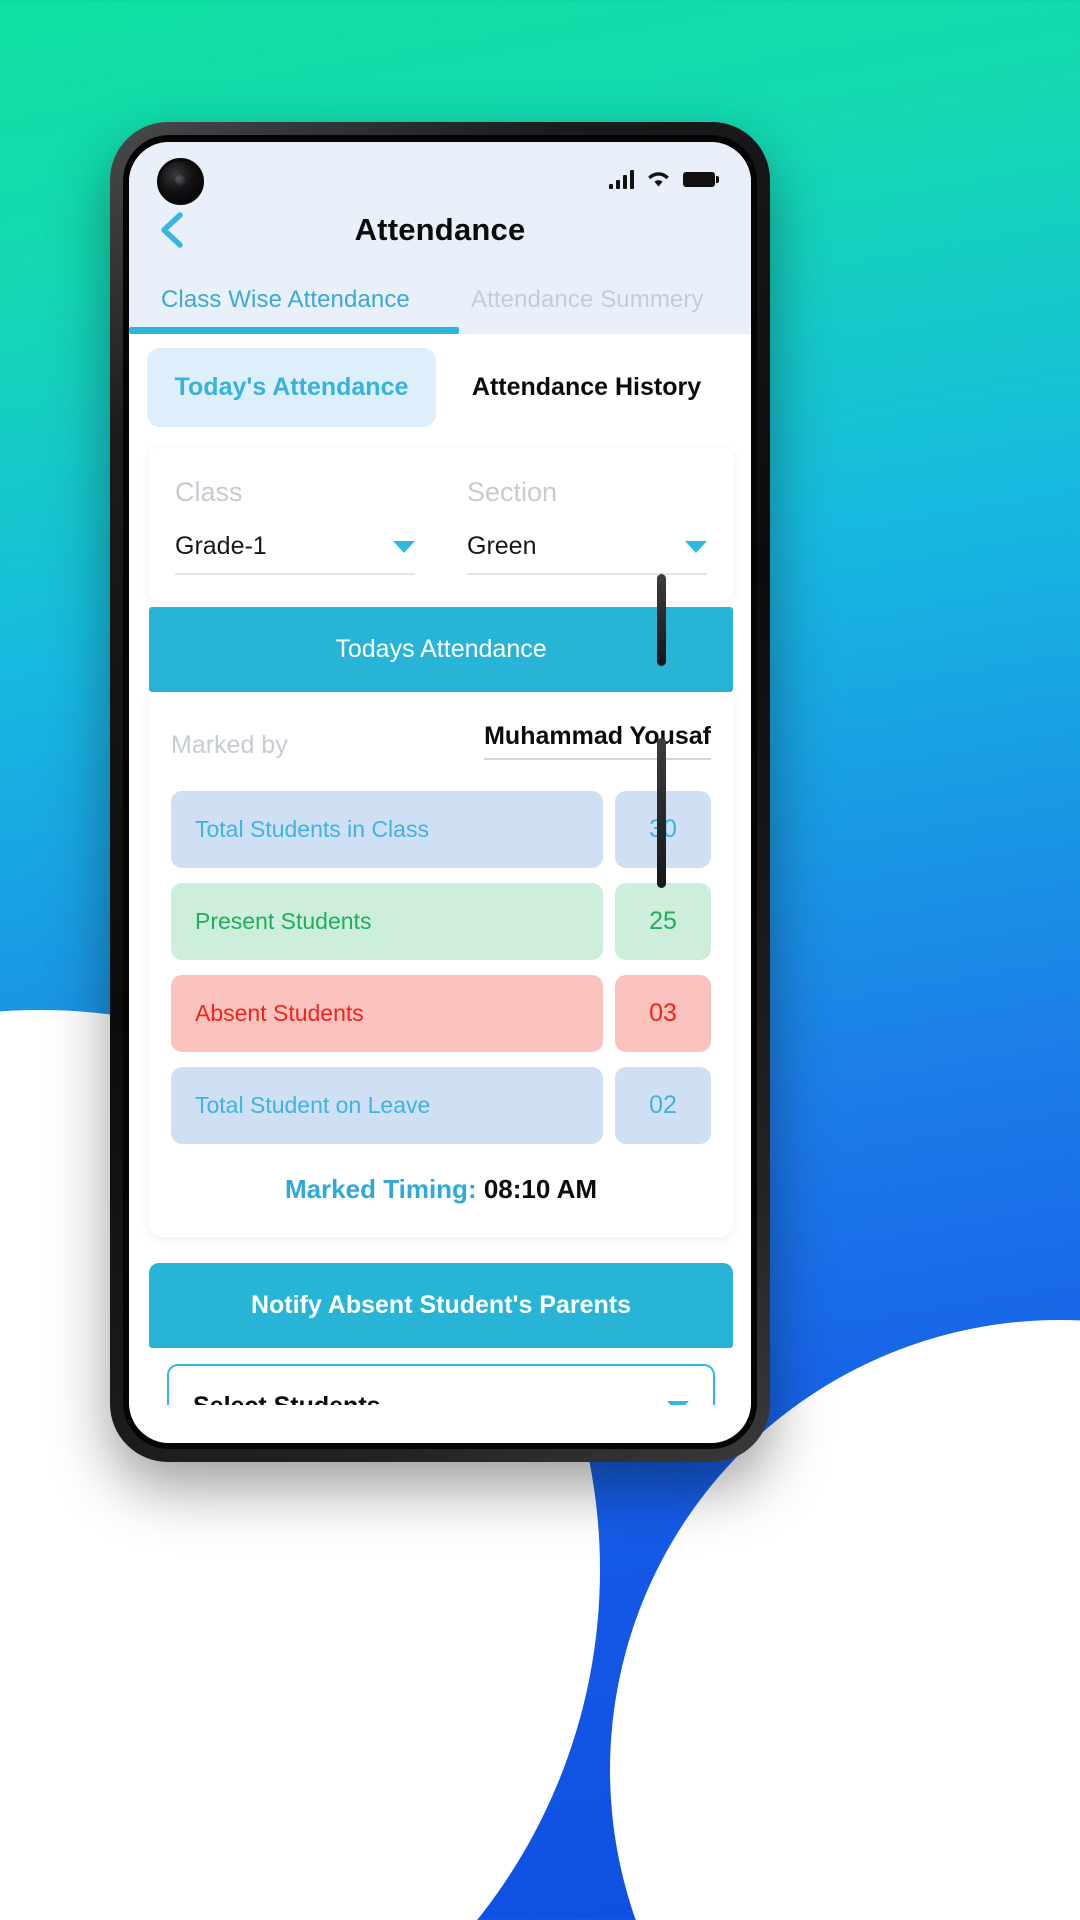 Image resolution: width=1080 pixels, height=1920 pixels. What do you see at coordinates (387, 1105) in the screenshot?
I see `stat-label: Total Student on Leave` at bounding box center [387, 1105].